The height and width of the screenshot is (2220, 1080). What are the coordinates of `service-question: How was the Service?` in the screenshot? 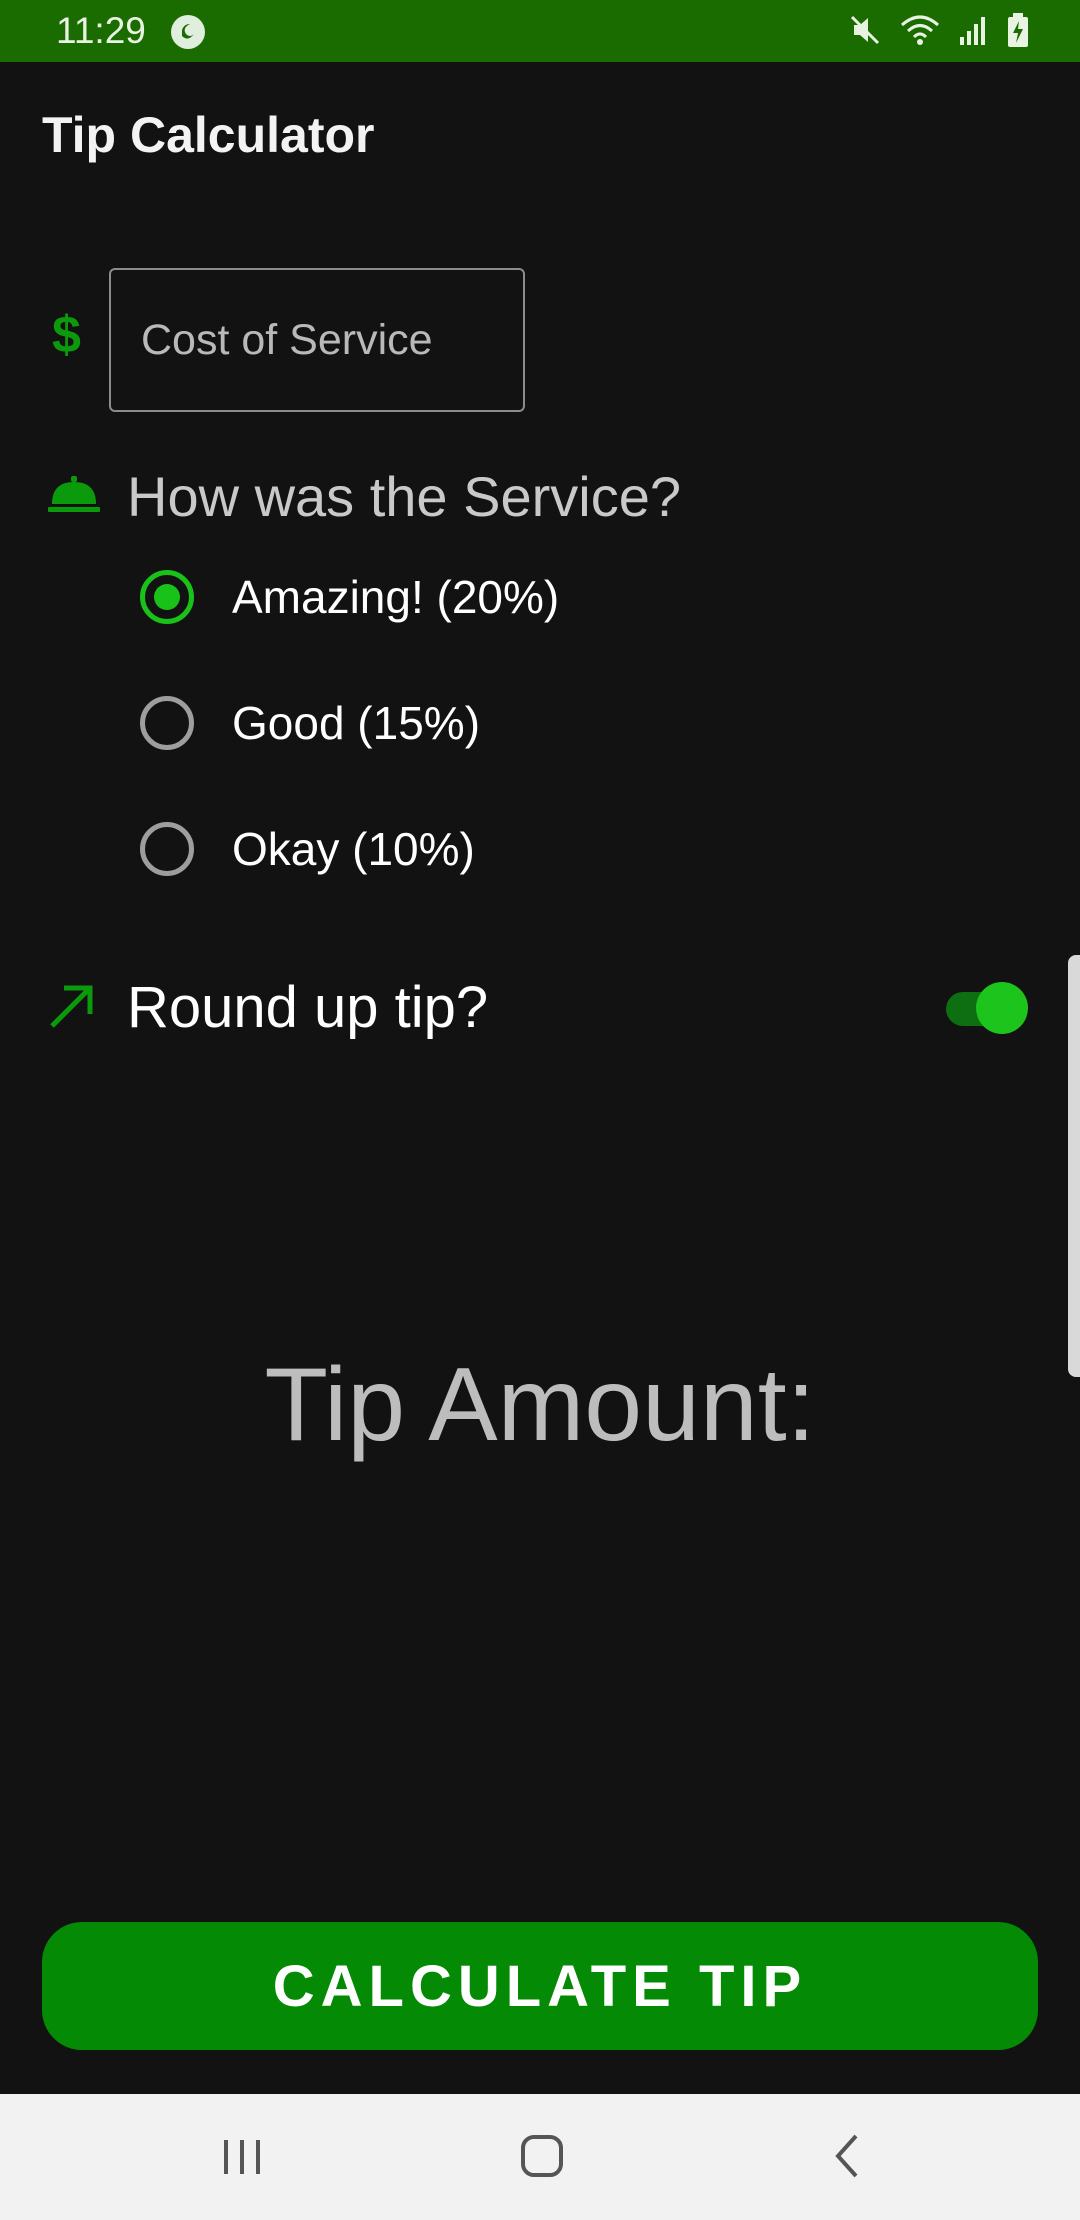 It's located at (404, 496).